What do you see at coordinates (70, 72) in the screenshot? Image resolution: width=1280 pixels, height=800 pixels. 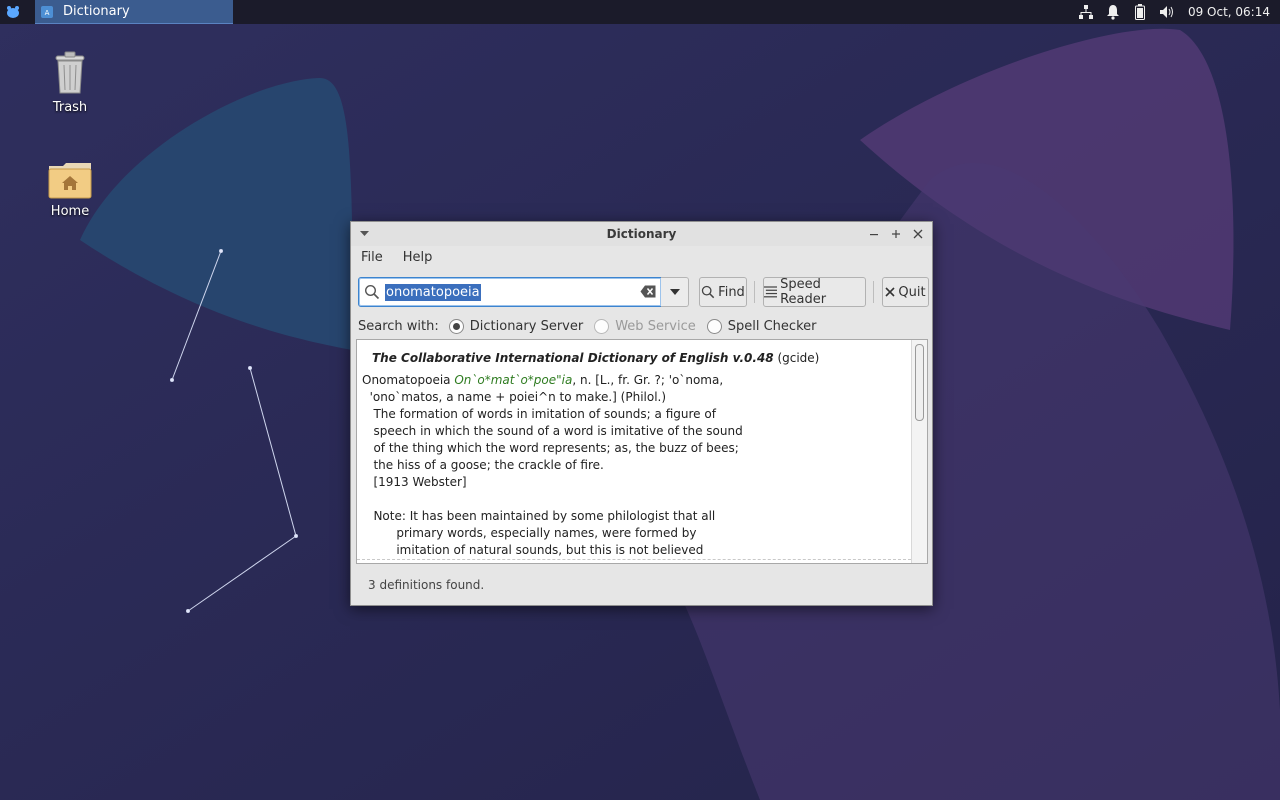 I see `trash-icon` at bounding box center [70, 72].